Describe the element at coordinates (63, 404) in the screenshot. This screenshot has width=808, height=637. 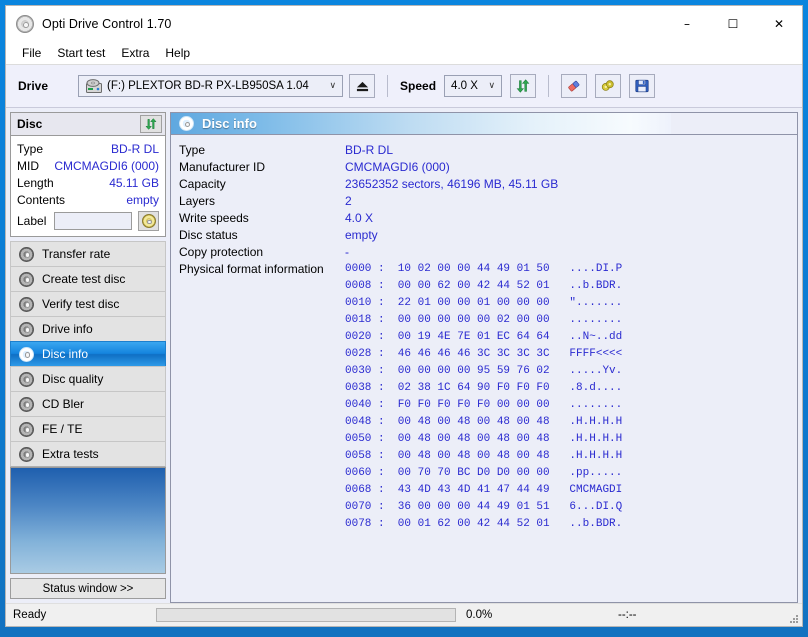
I see `sidebar-item-label: CD Bler` at that location.